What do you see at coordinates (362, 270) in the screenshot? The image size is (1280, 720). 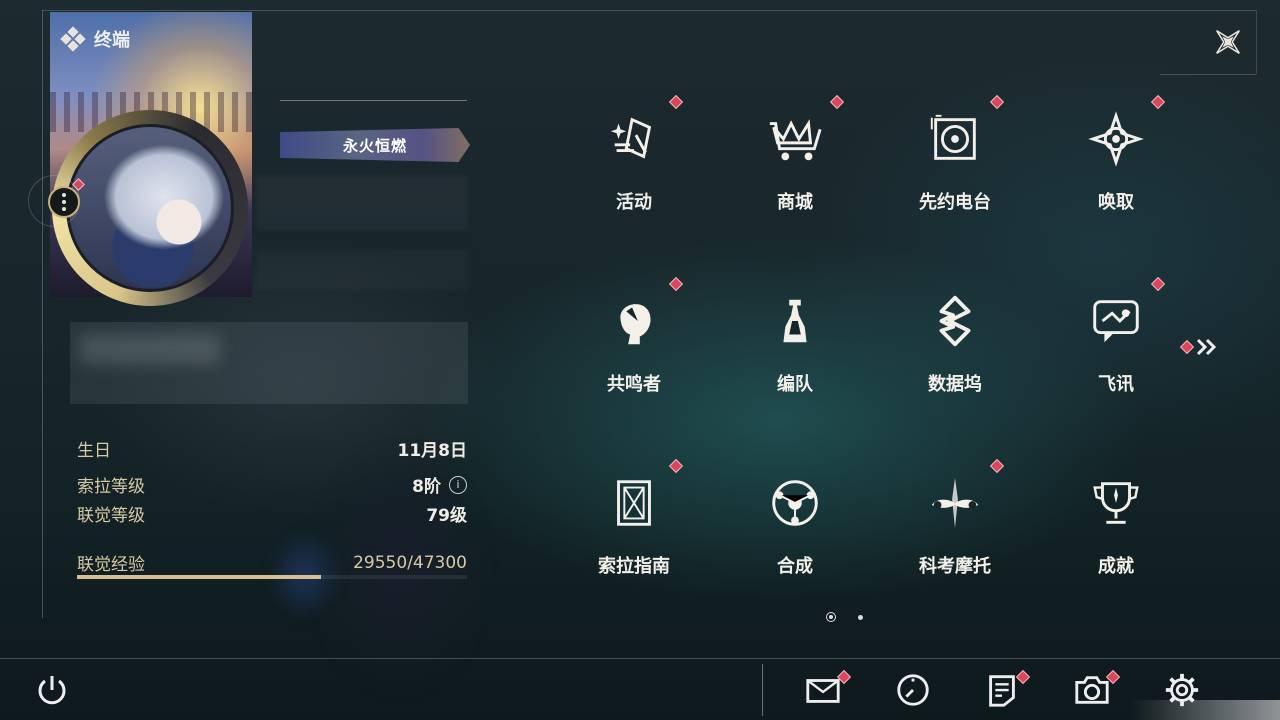 I see `player-id-redacted` at bounding box center [362, 270].